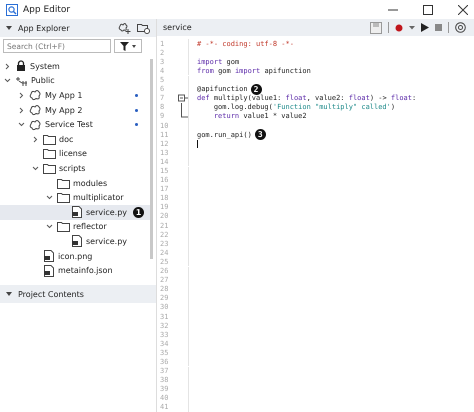 The image size is (474, 412). I want to click on stop-icon, so click(438, 28).